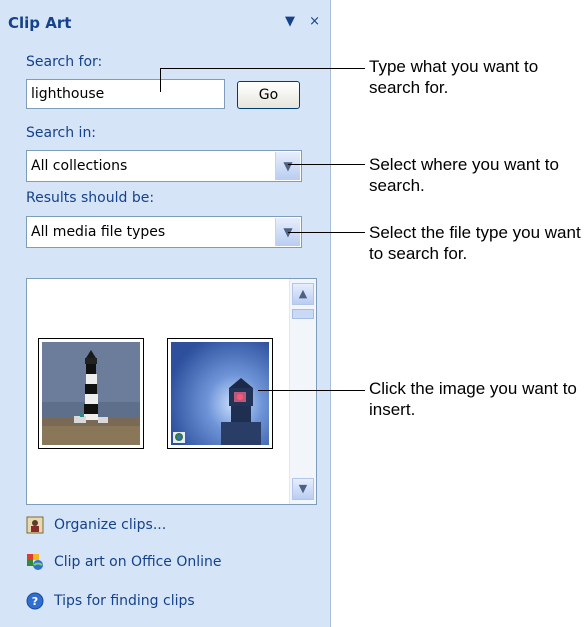 This screenshot has width=587, height=627. I want to click on search-in-value: All collections, so click(79, 166).